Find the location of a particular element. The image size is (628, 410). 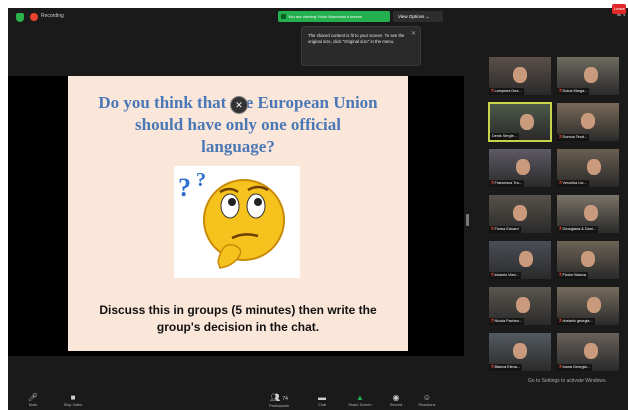

stop-video-label: Stop Video is located at coordinates (73, 405).